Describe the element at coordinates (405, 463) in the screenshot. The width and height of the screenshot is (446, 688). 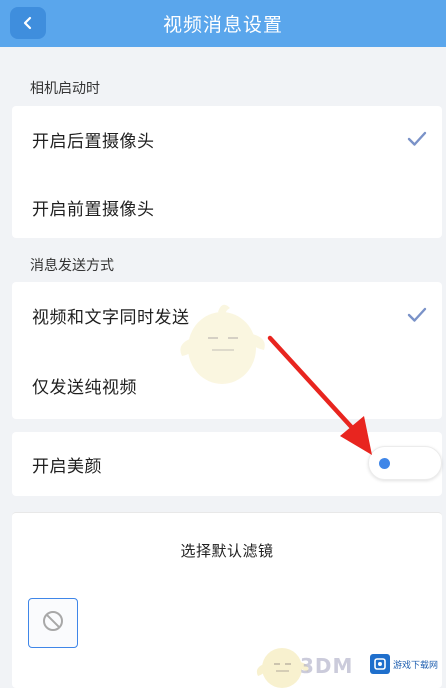
I see `beauty-toggle` at that location.